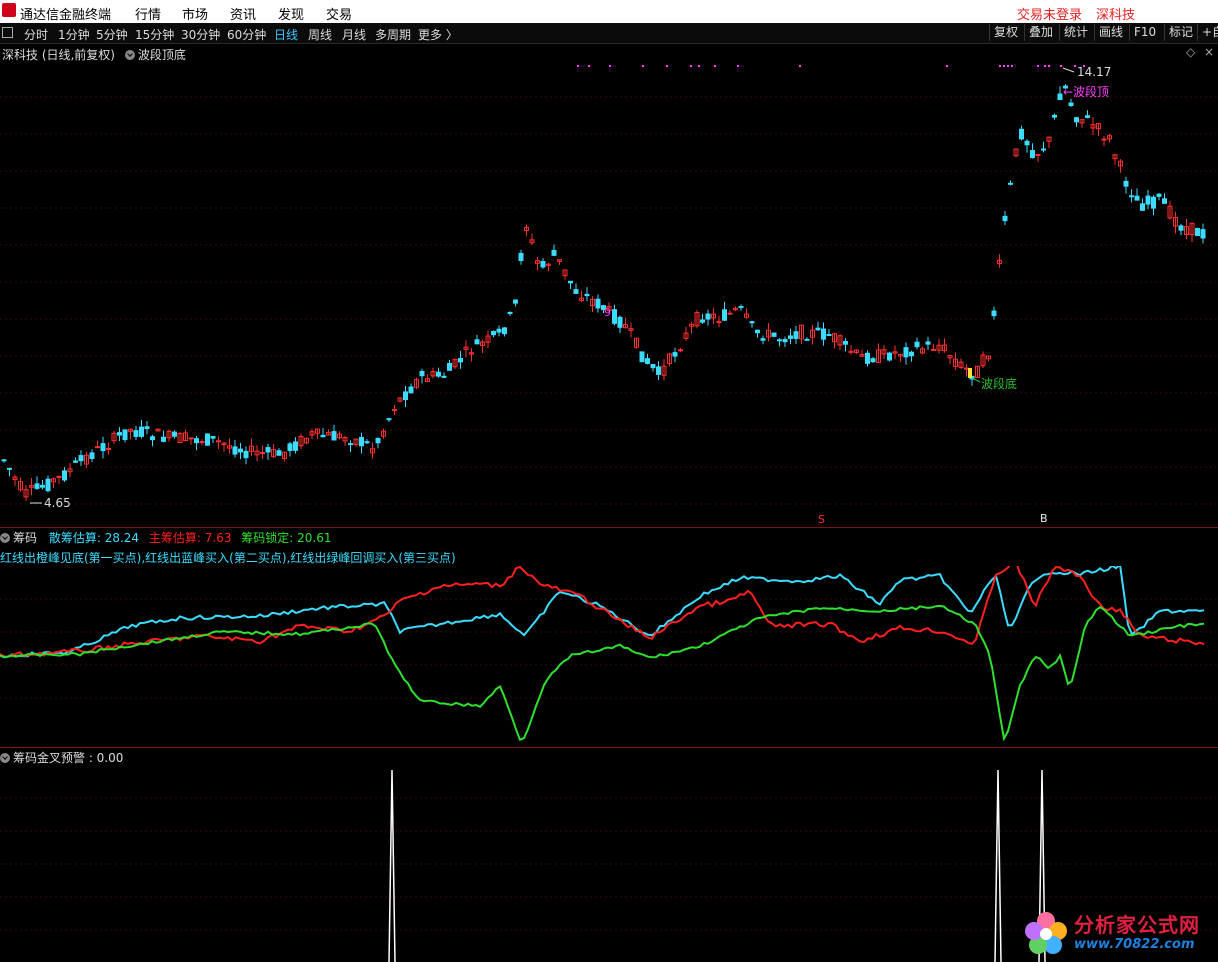  Describe the element at coordinates (7, 32) in the screenshot. I see `window-toggle-icon` at that location.